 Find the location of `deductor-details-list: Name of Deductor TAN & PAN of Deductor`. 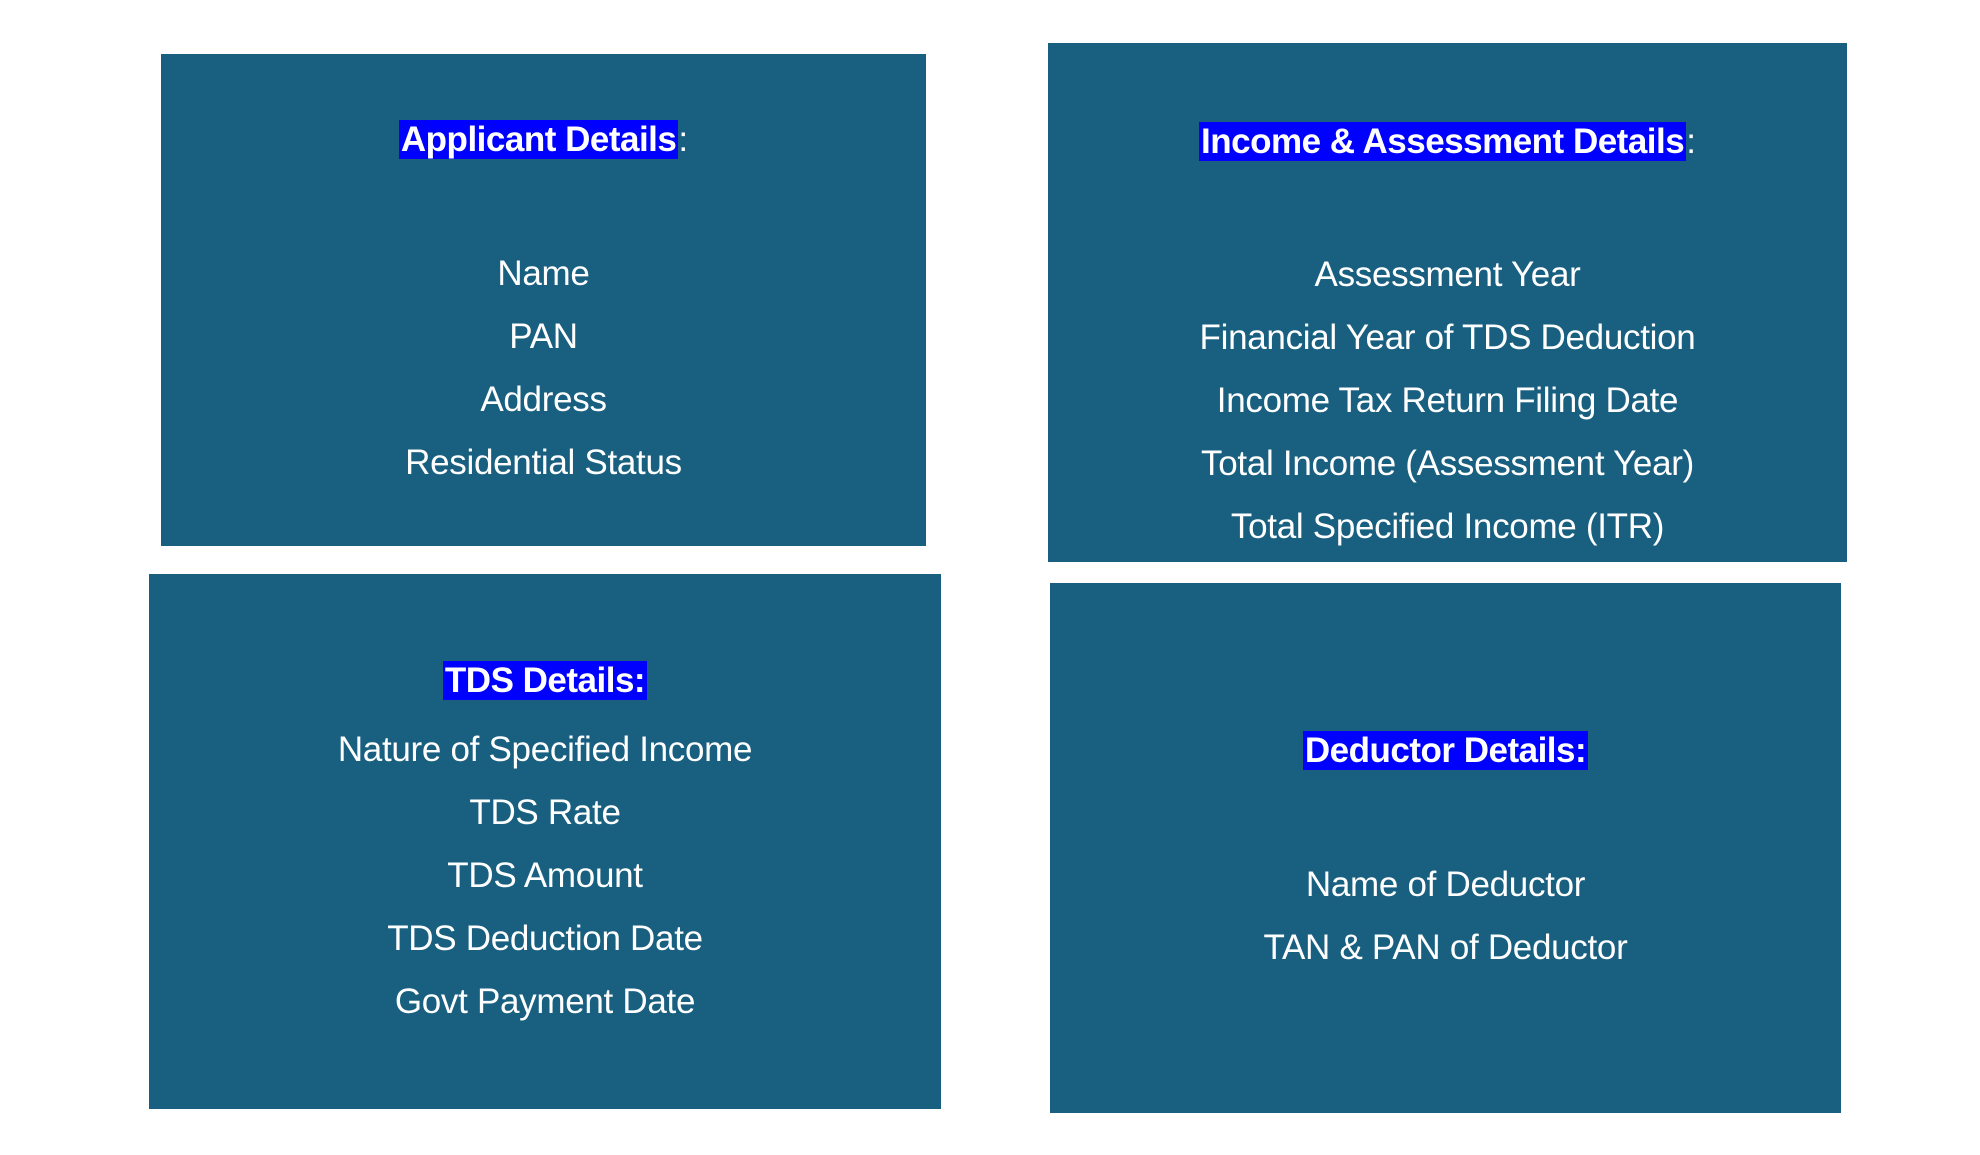

deductor-details-list: Name of Deductor TAN & PAN of Deductor is located at coordinates (1445, 916).